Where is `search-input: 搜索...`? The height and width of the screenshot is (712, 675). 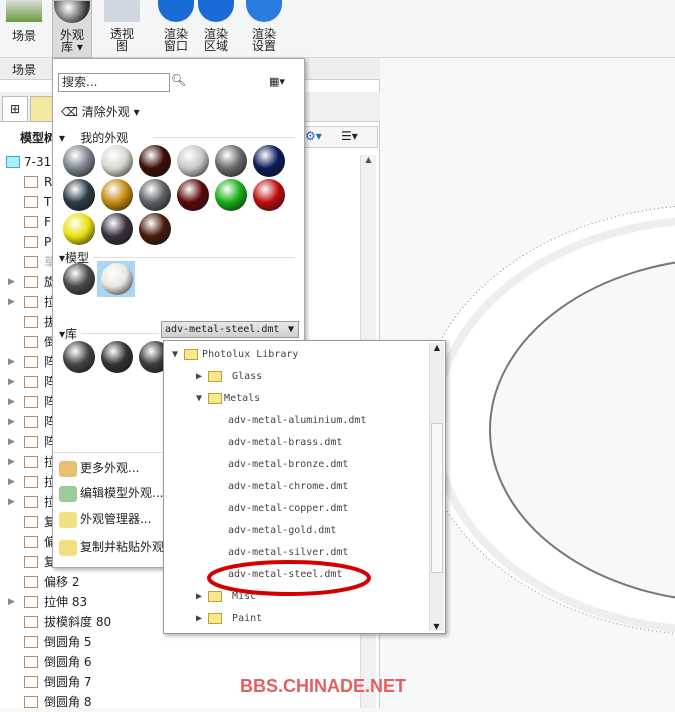
search-input: 搜索... is located at coordinates (114, 82).